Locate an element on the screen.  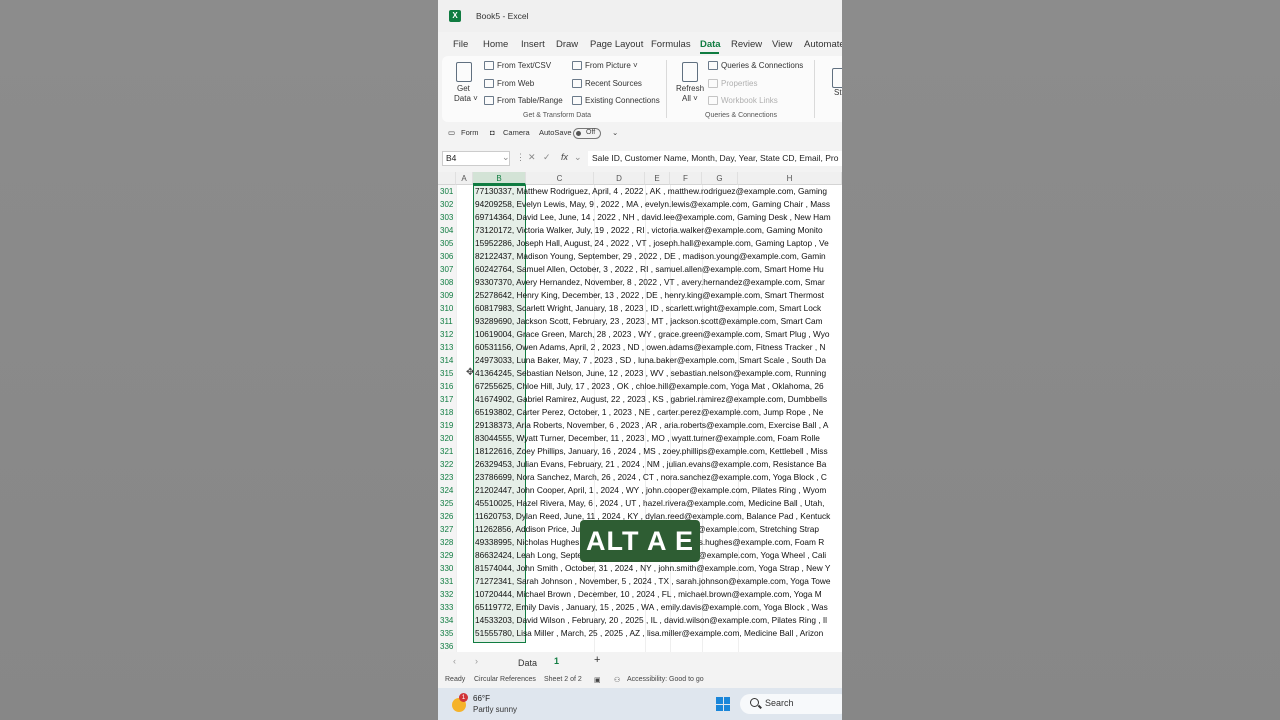
status-accessibility: Accessibility: Good to go is located at coordinates (665, 679).